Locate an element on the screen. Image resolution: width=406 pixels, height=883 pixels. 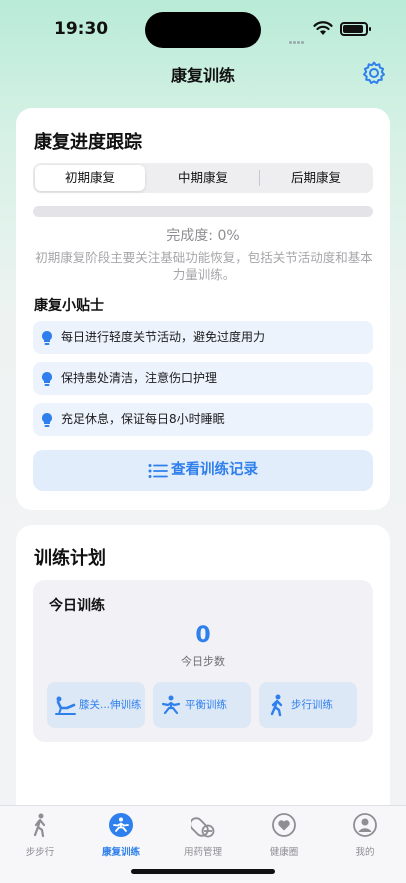
walking-training-button: 步行训练 is located at coordinates (308, 705).